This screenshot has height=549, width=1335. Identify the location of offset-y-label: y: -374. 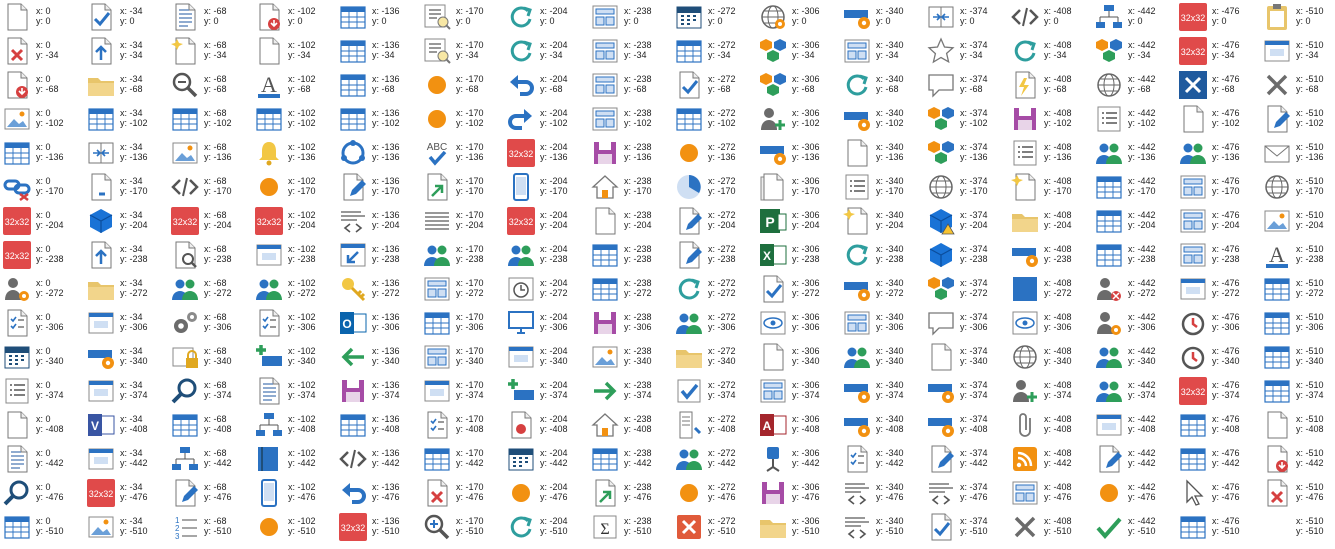
(554, 395).